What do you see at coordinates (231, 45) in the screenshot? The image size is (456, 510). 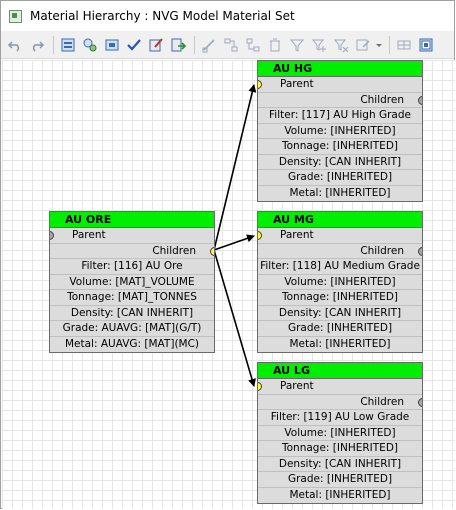 I see `connect-icon` at bounding box center [231, 45].